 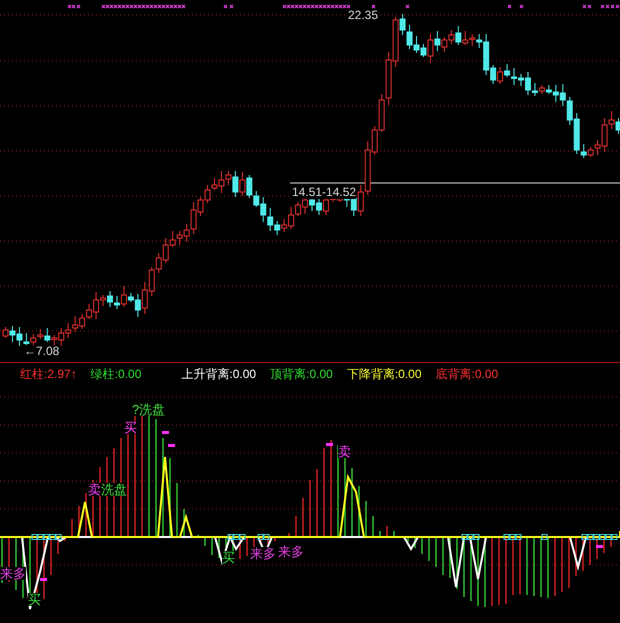 What do you see at coordinates (384, 374) in the screenshot?
I see `legend-value: 下降背离:0.00` at bounding box center [384, 374].